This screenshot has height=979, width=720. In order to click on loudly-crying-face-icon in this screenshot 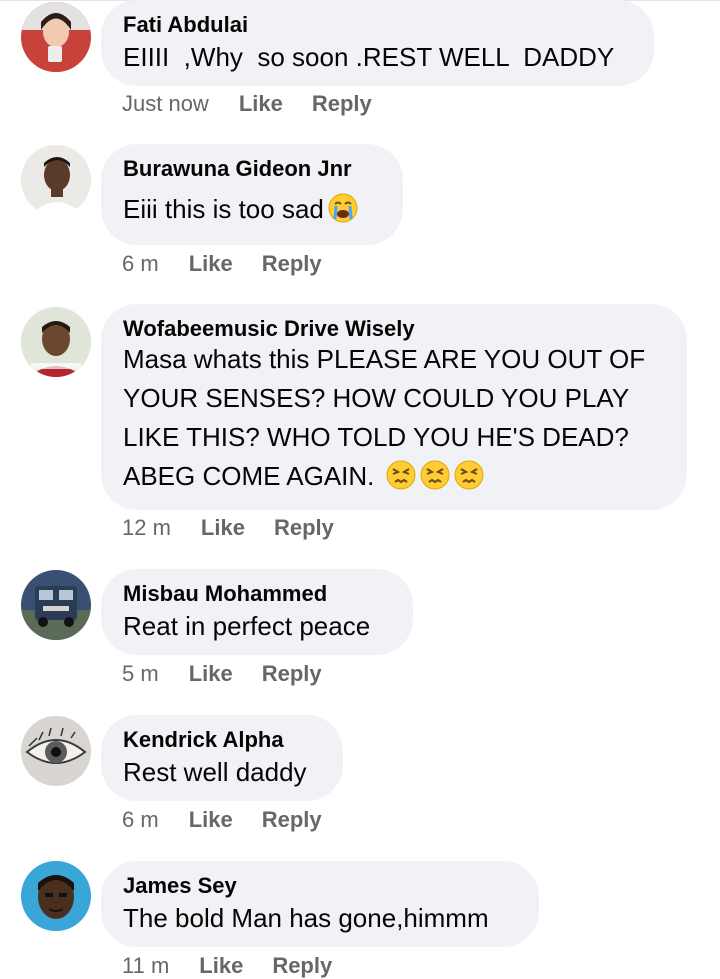, I will do `click(343, 208)`.